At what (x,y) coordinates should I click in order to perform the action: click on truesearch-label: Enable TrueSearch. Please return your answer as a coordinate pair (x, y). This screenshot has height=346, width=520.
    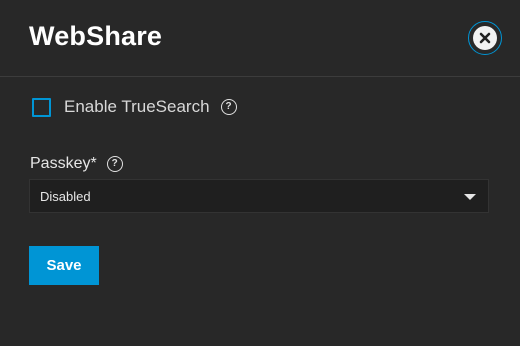
    Looking at the image, I should click on (137, 107).